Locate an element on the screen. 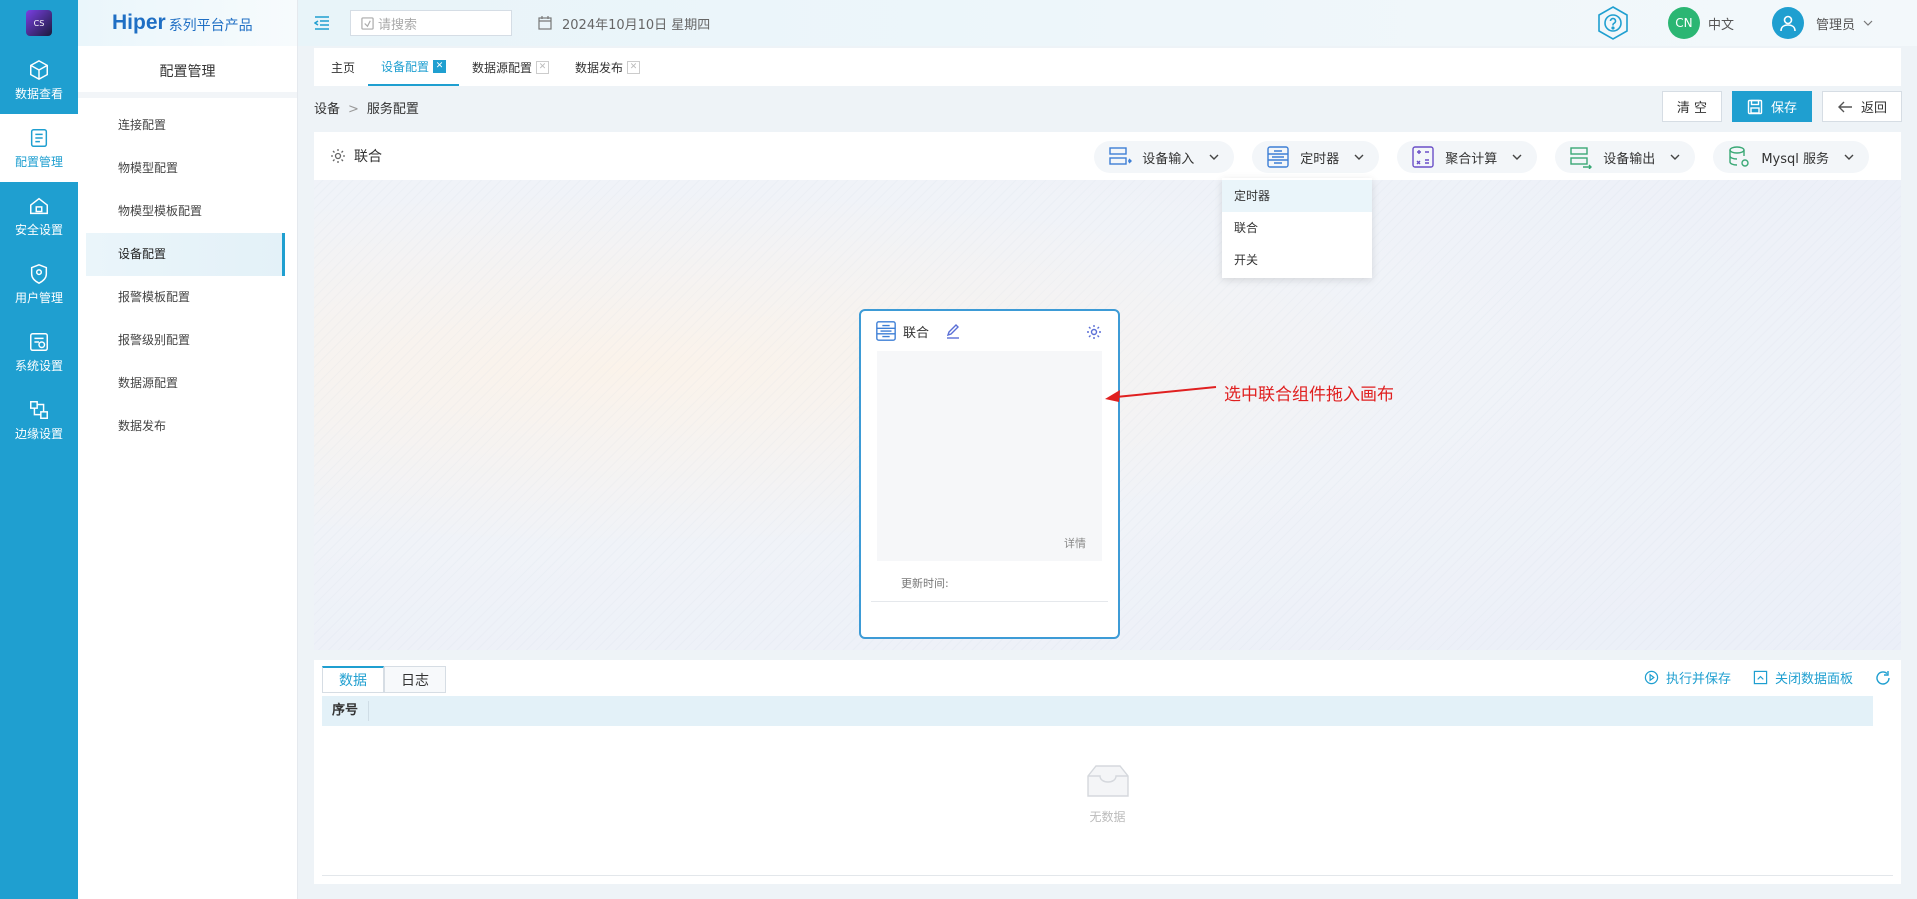 Image resolution: width=1917 pixels, height=899 pixels. breadcrumb-current: 服务配置 is located at coordinates (392, 109).